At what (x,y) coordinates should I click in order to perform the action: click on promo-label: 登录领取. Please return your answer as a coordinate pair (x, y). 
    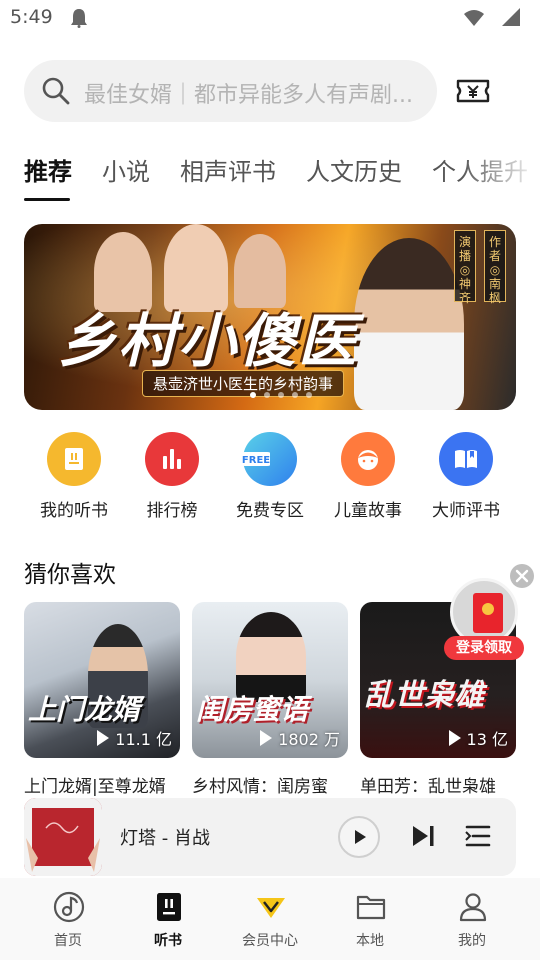
    Looking at the image, I should click on (484, 648).